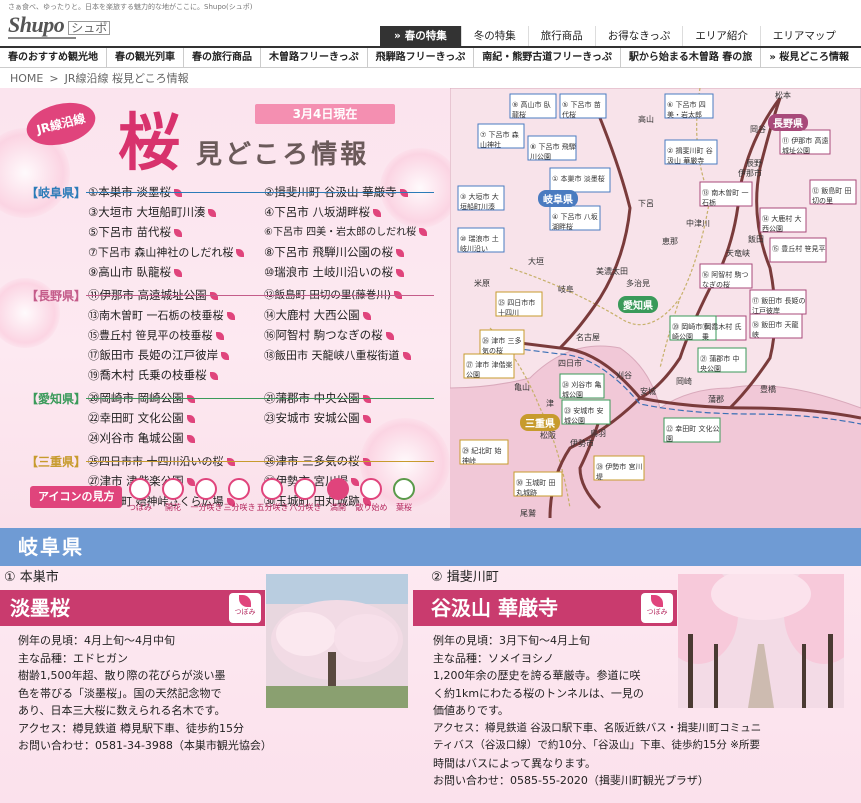 The height and width of the screenshot is (803, 861). Describe the element at coordinates (584, 110) in the screenshot. I see `callout-label: ⑤ 下呂市 苗代桜` at that location.